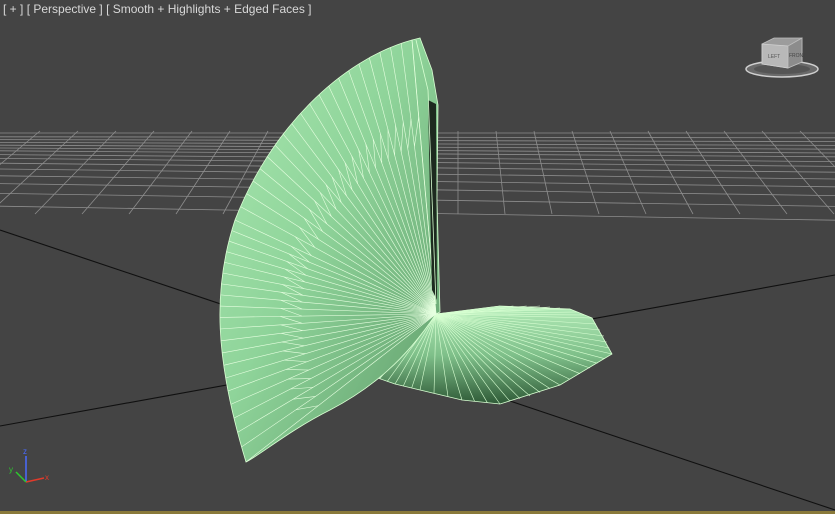 The image size is (835, 514). I want to click on viewcube-face-front: FRONT, so click(797, 56).